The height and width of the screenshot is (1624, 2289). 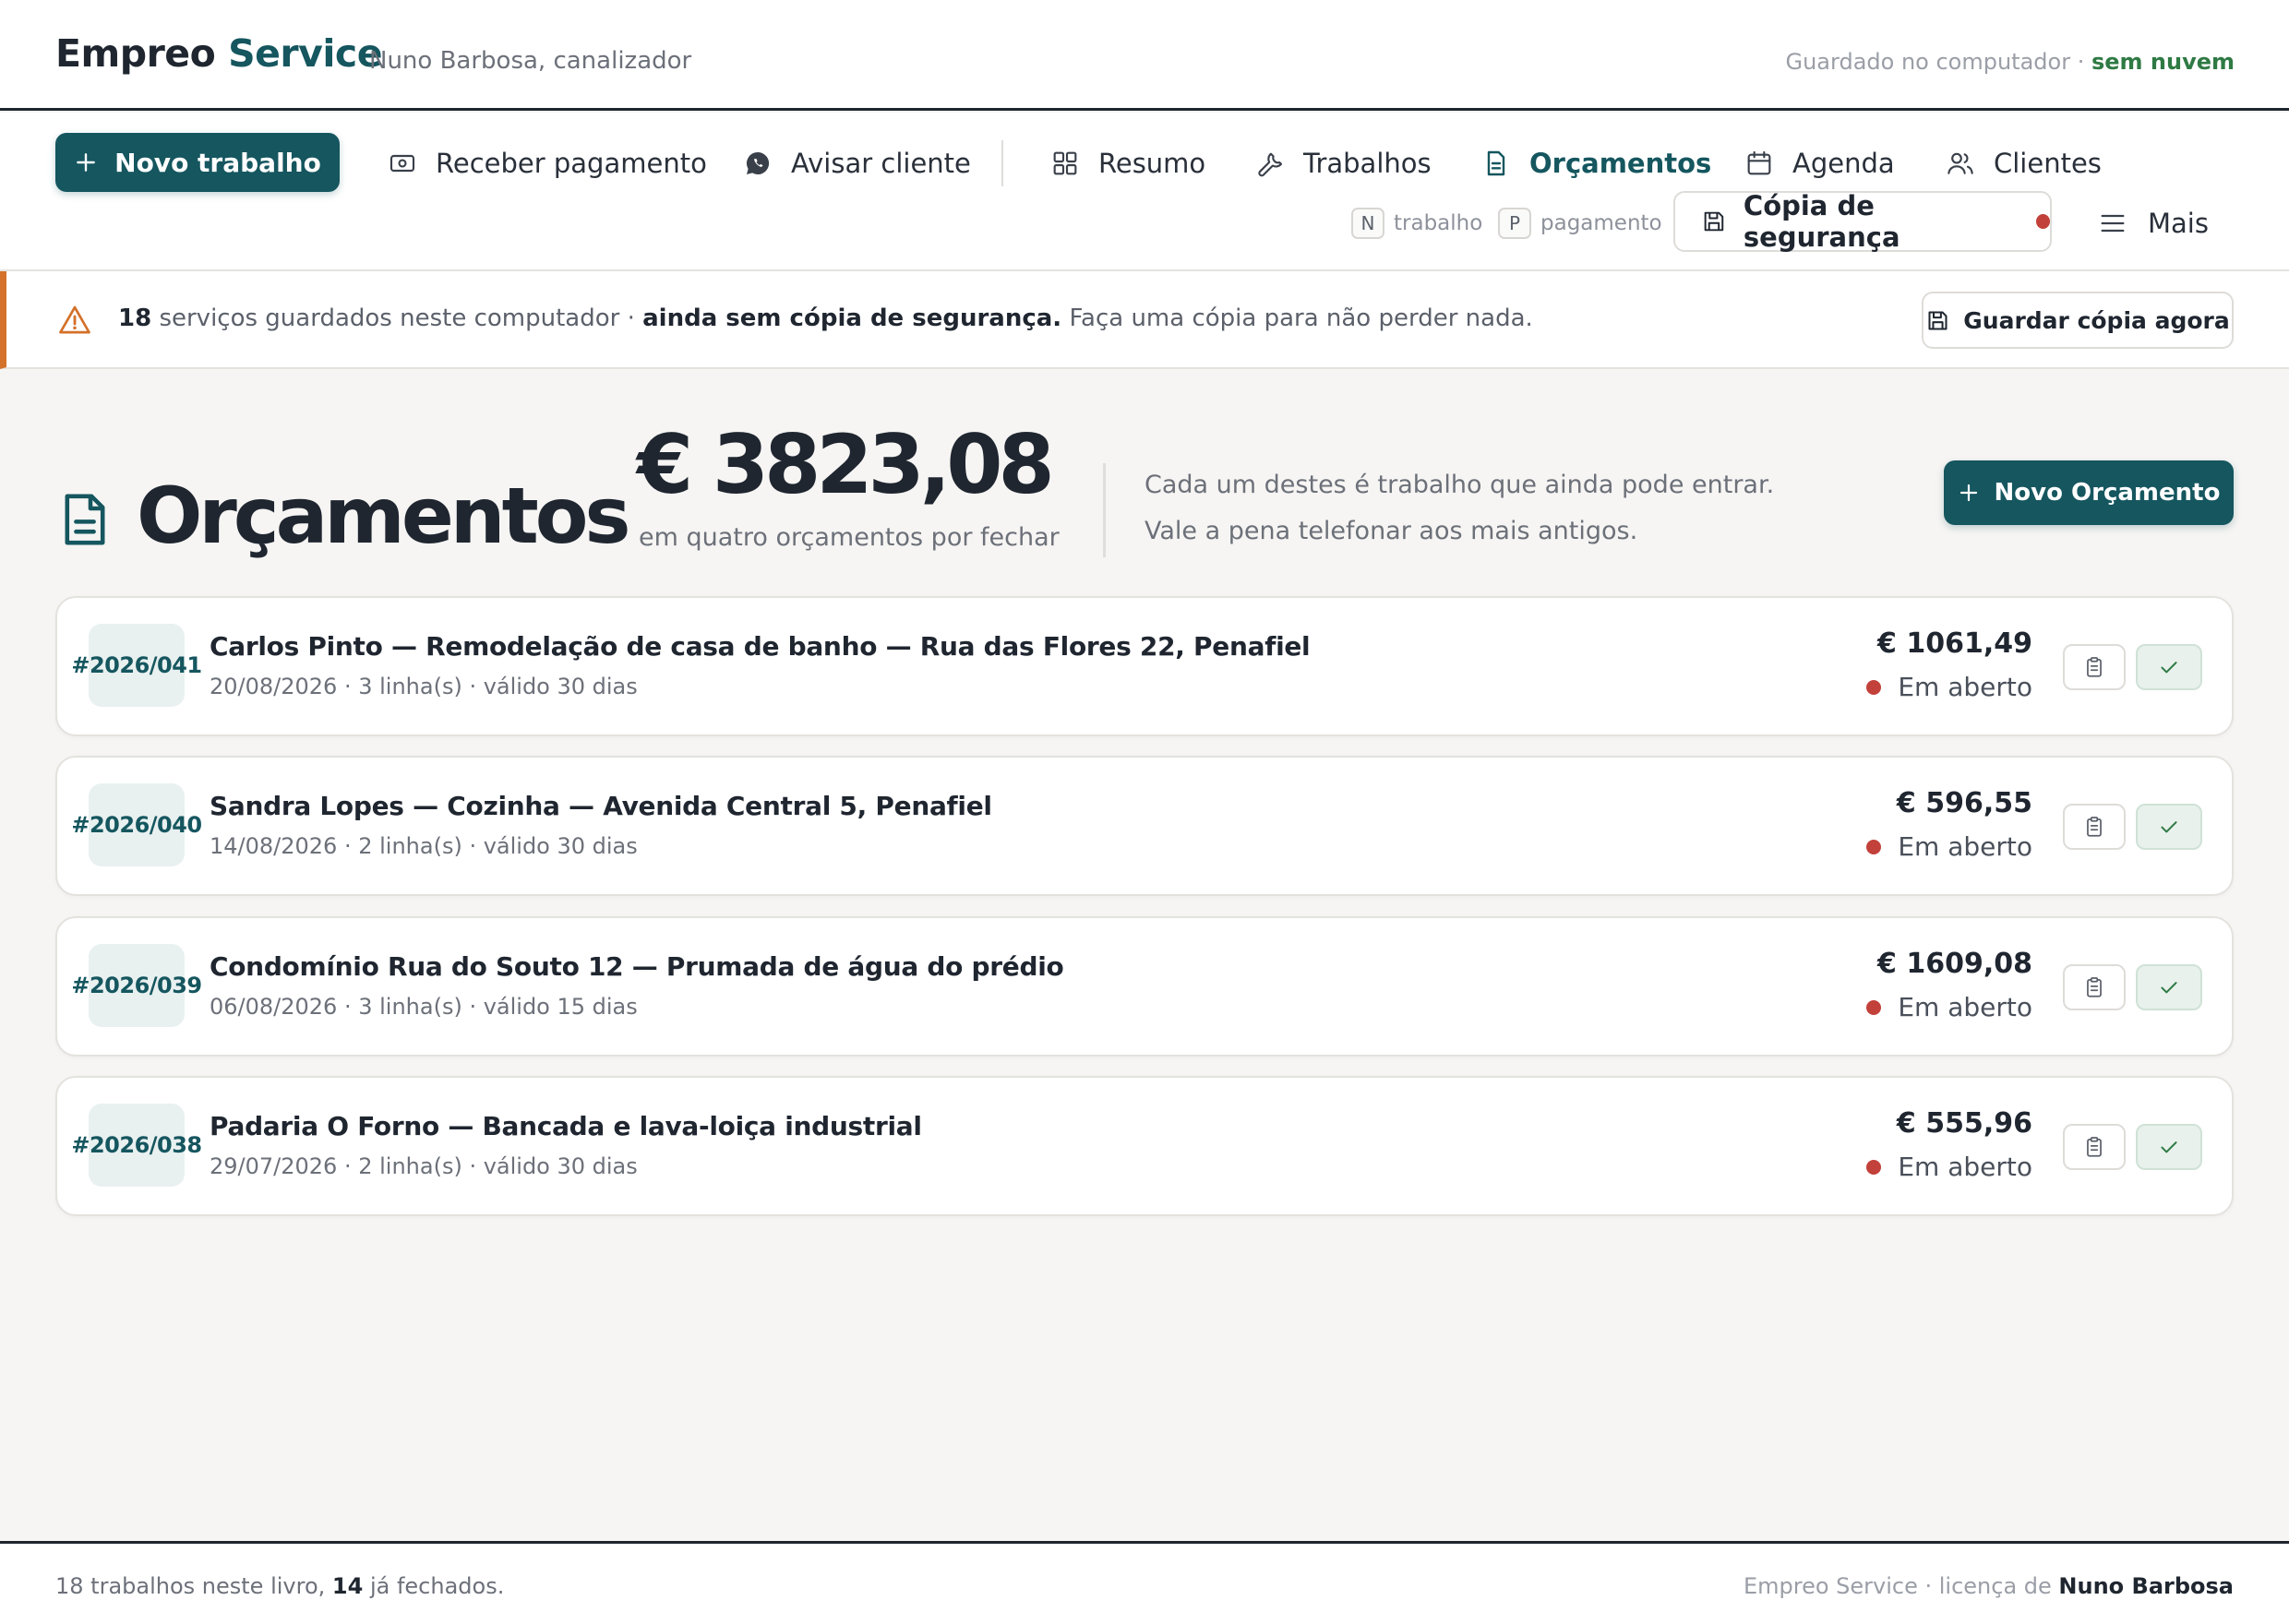 What do you see at coordinates (193, 1586) in the screenshot?
I see `footer-stats-text-1: 18 trabalhos neste livro,` at bounding box center [193, 1586].